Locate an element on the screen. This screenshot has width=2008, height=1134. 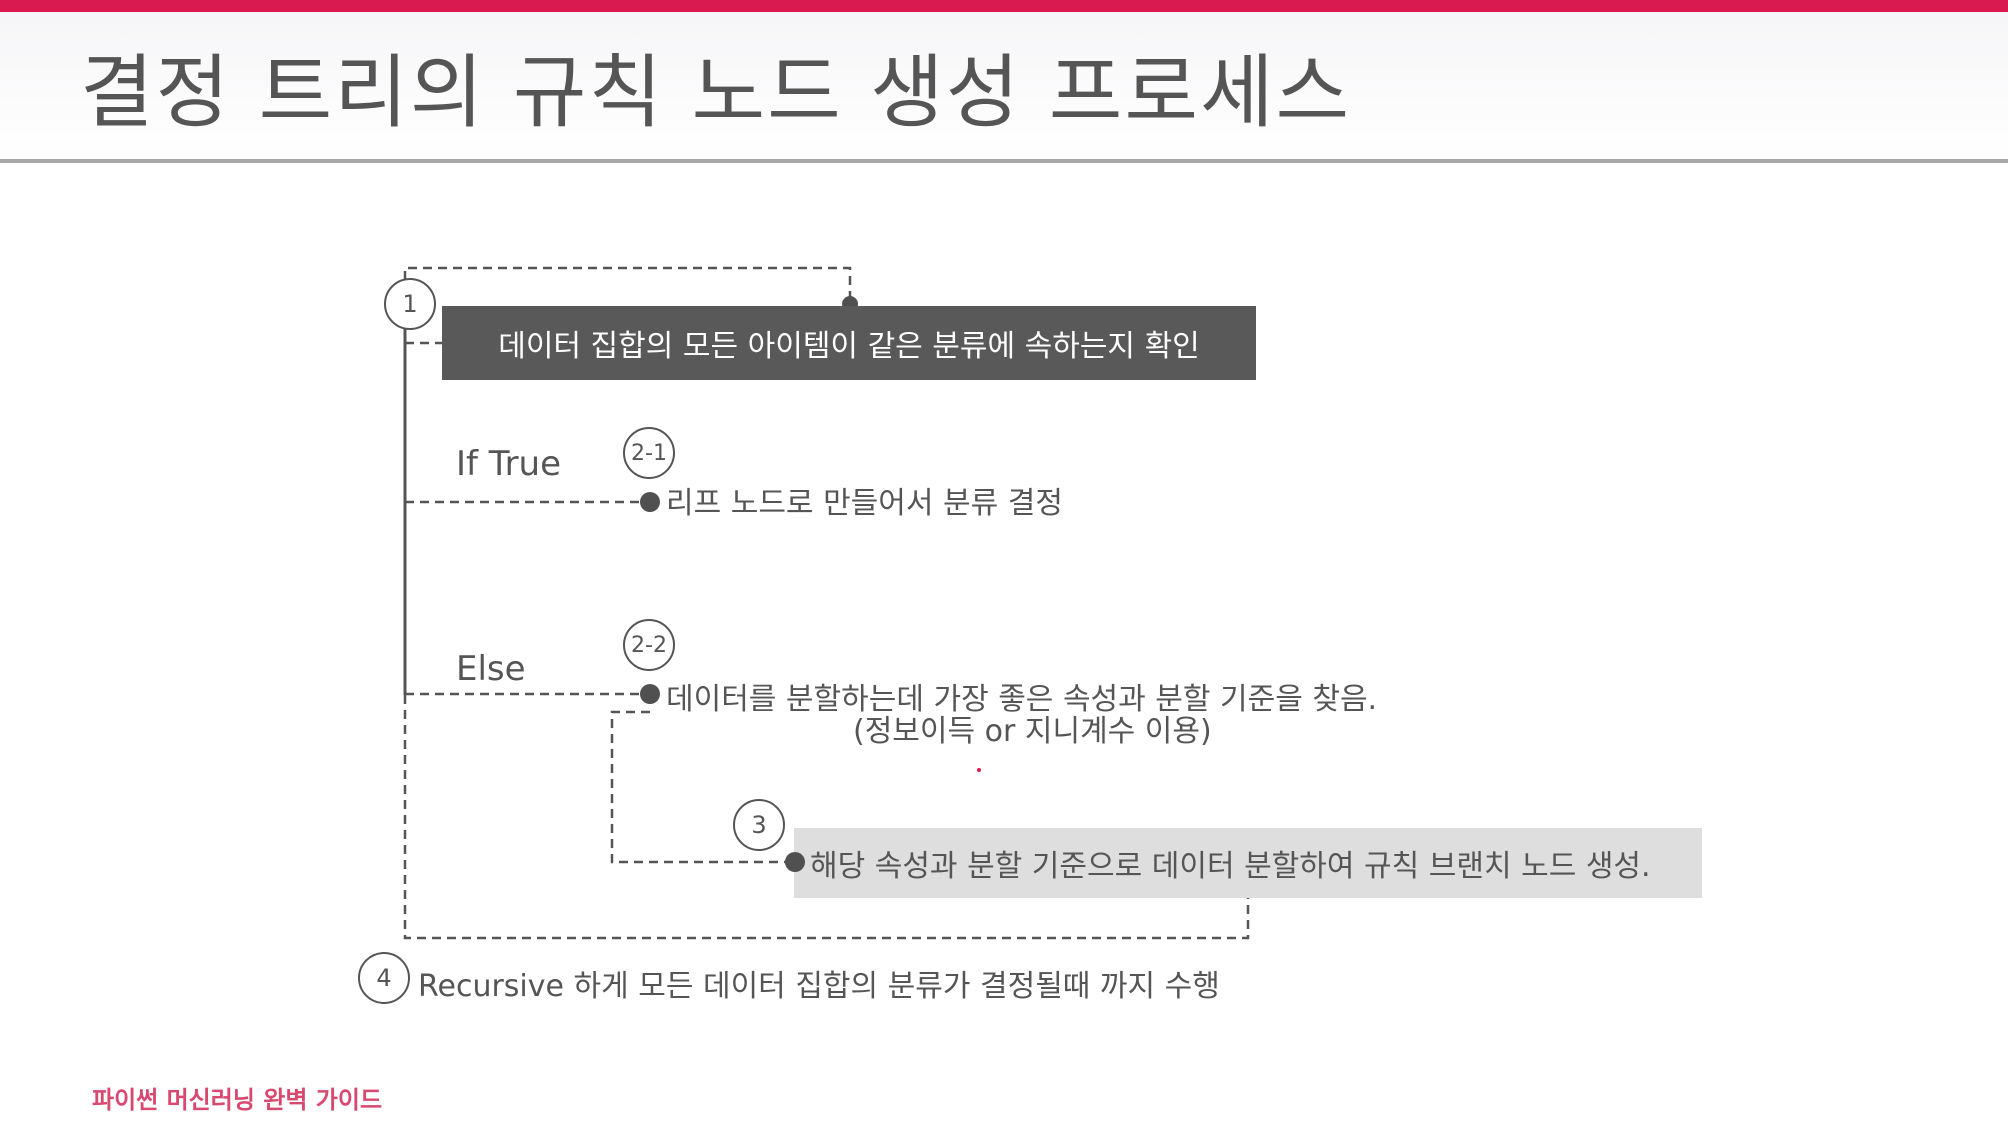
step-2-1-text: 리프 노드로 만들어서 분류 결정 is located at coordinates (864, 503).